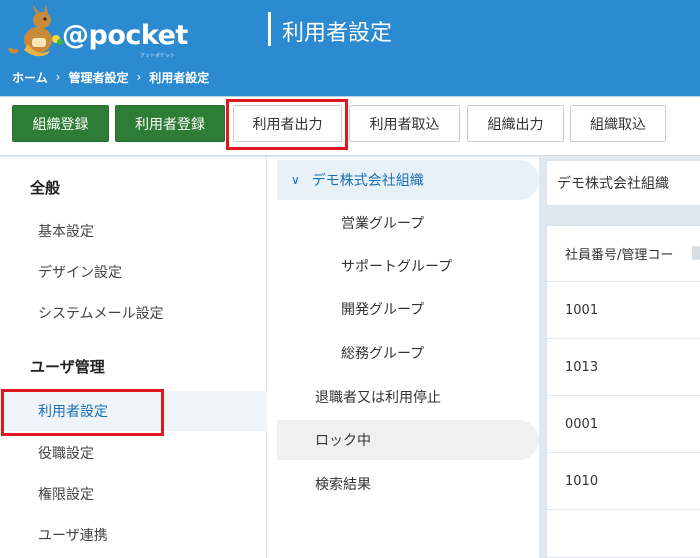 This screenshot has height=558, width=700. What do you see at coordinates (343, 484) in the screenshot?
I see `tree-item-search-results: 検索結果` at bounding box center [343, 484].